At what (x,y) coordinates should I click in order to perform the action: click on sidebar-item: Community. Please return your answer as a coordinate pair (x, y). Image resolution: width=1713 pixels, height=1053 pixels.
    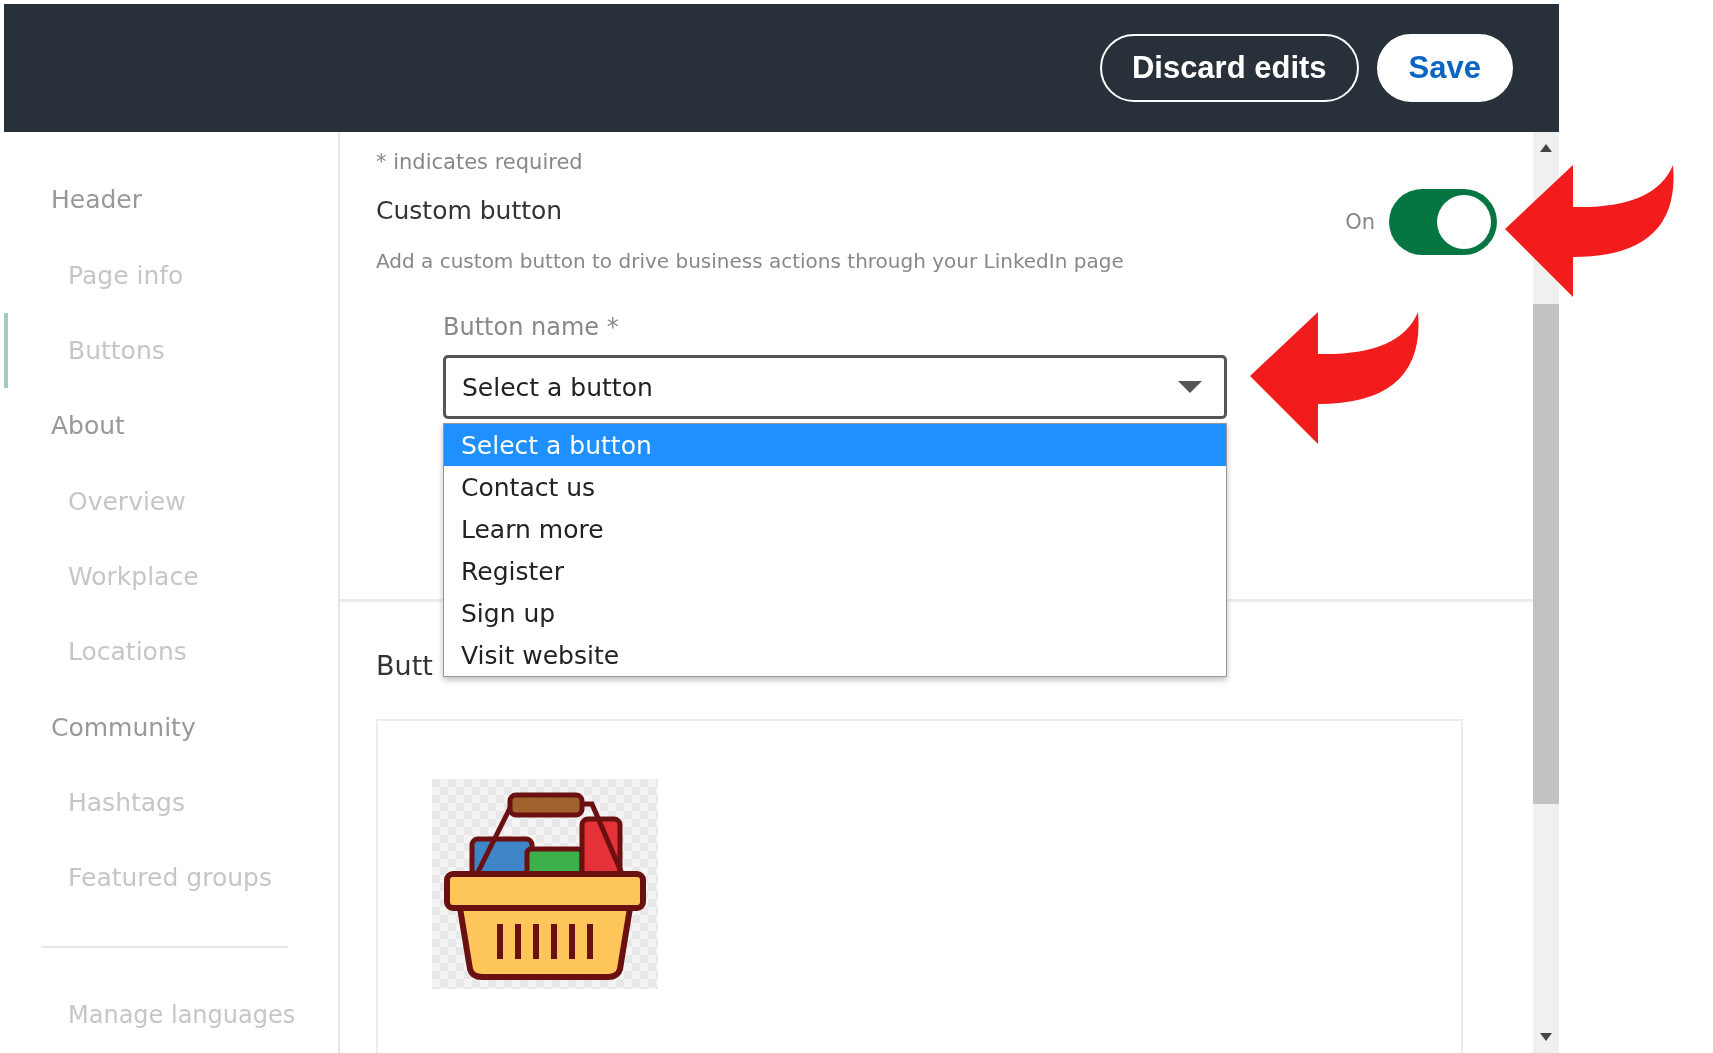
    Looking at the image, I should click on (171, 727).